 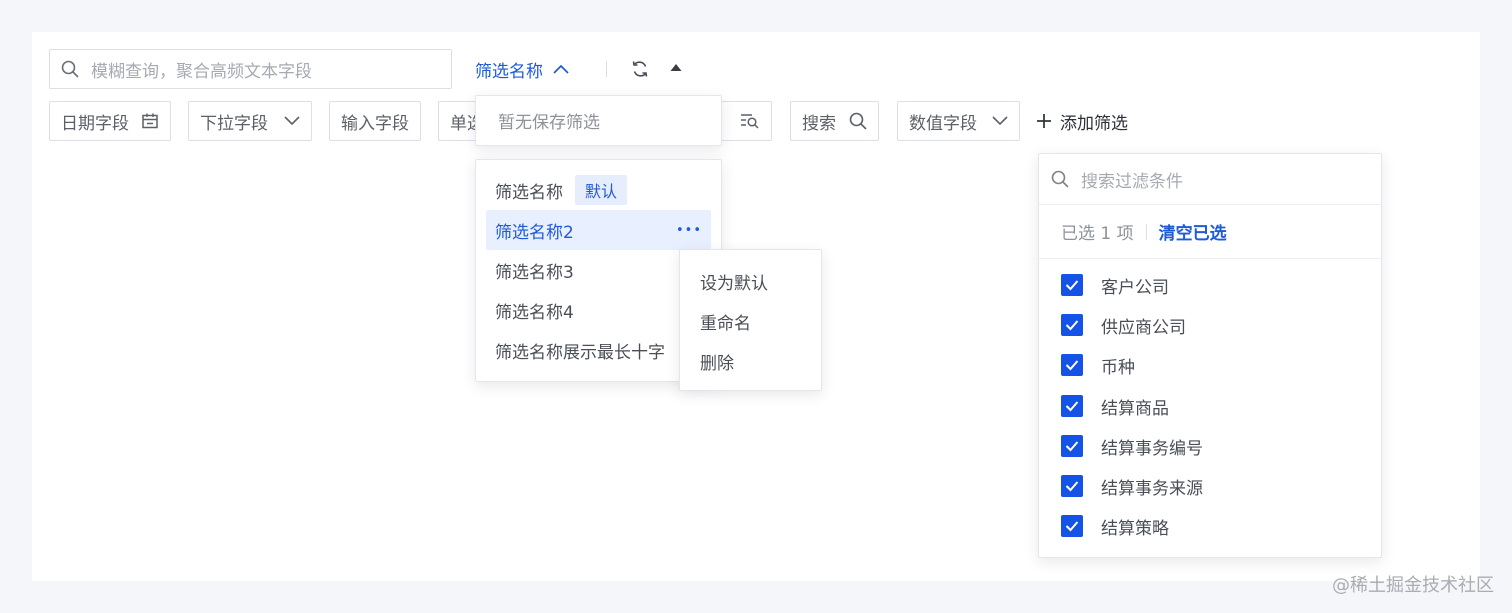 I want to click on calendar-icon, so click(x=150, y=121).